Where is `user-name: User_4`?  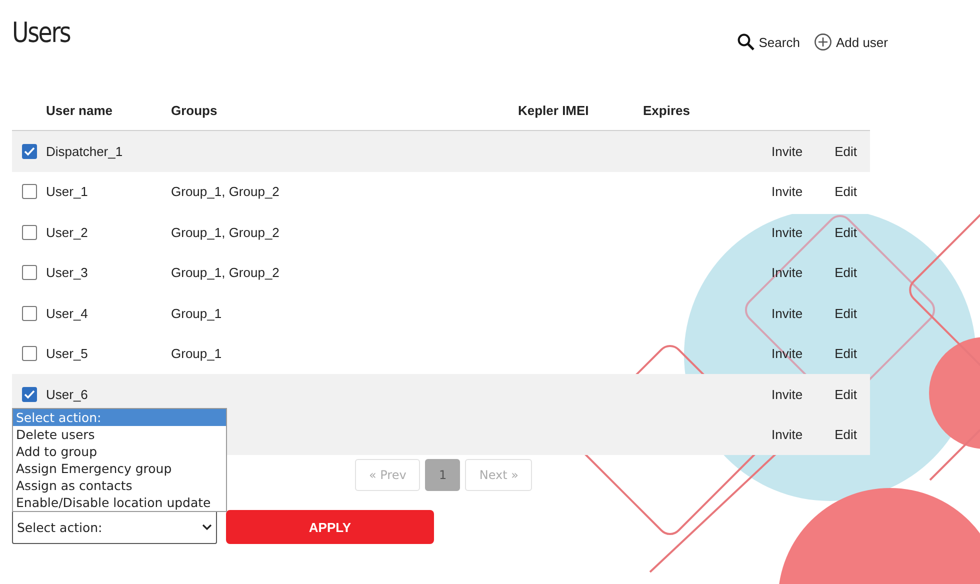
user-name: User_4 is located at coordinates (67, 313).